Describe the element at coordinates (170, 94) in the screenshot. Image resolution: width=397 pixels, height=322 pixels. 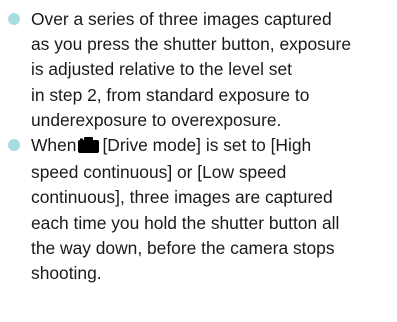
I see `text-line: in step 2, from standard exposure to` at that location.